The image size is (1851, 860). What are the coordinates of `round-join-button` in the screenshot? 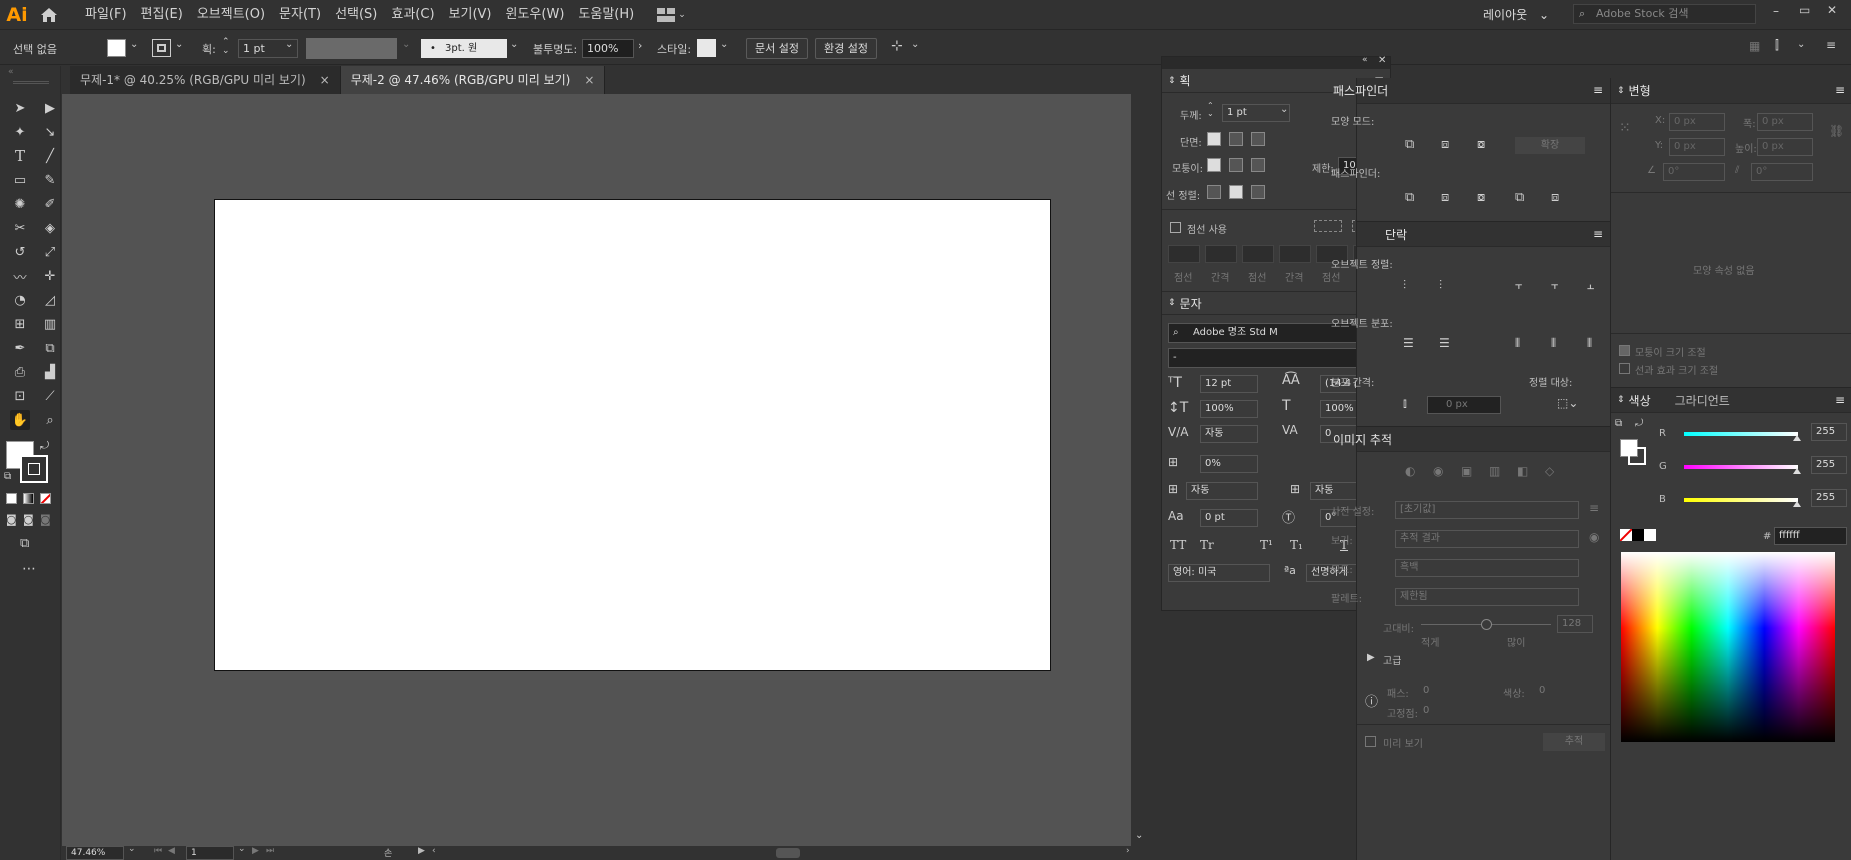 It's located at (1236, 165).